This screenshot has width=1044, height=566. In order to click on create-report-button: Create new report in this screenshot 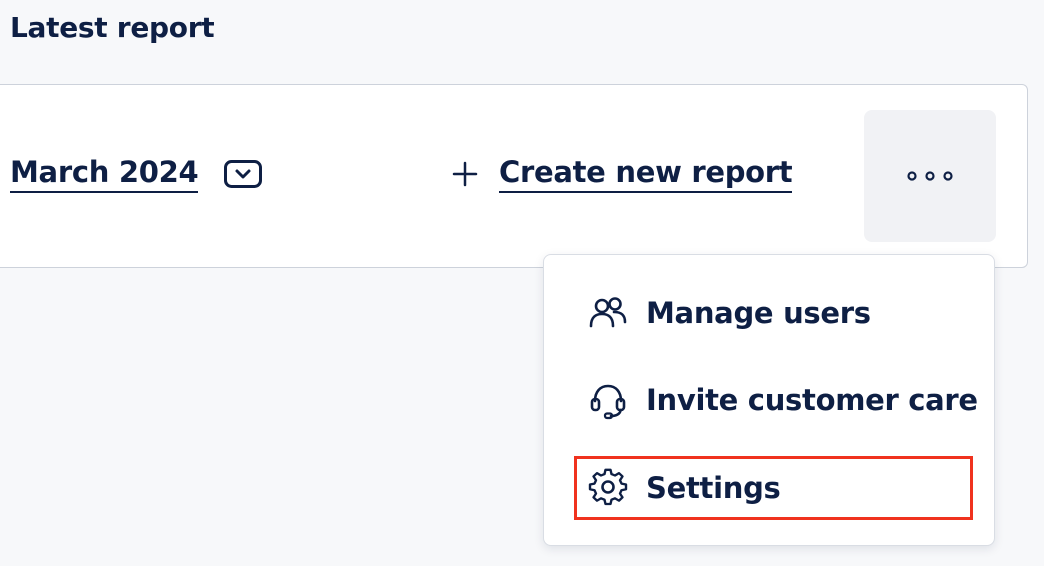, I will do `click(622, 173)`.